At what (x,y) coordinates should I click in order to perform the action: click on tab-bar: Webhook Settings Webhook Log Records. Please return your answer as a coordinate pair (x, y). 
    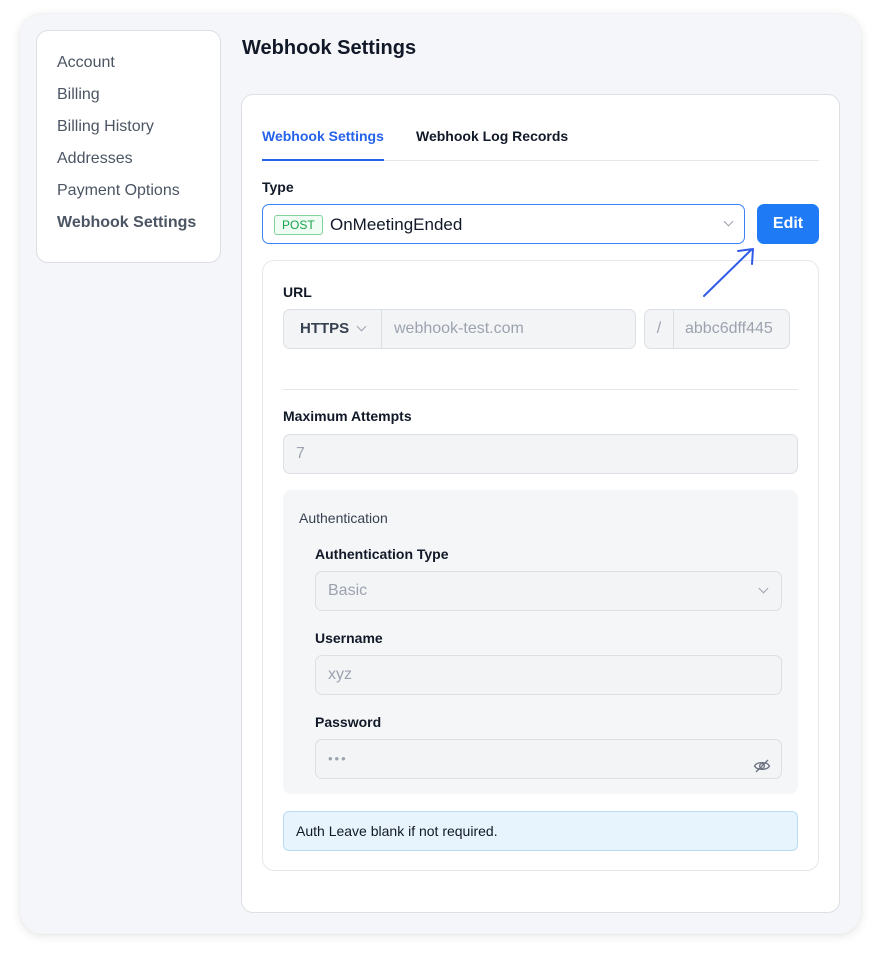
    Looking at the image, I should click on (540, 128).